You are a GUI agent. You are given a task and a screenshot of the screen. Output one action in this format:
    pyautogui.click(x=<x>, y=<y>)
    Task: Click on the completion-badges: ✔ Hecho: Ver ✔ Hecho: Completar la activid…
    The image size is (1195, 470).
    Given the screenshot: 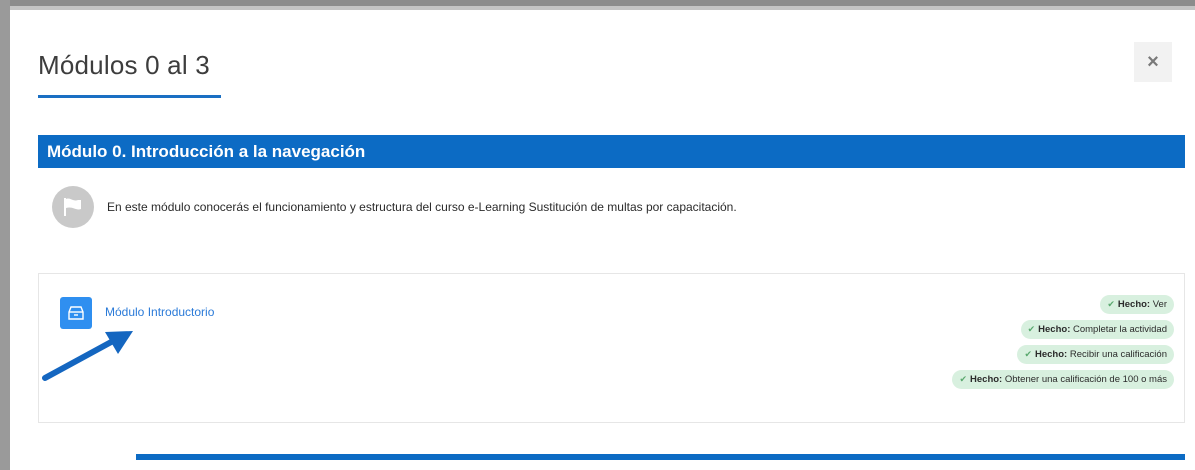 What is the action you would take?
    pyautogui.click(x=1063, y=345)
    